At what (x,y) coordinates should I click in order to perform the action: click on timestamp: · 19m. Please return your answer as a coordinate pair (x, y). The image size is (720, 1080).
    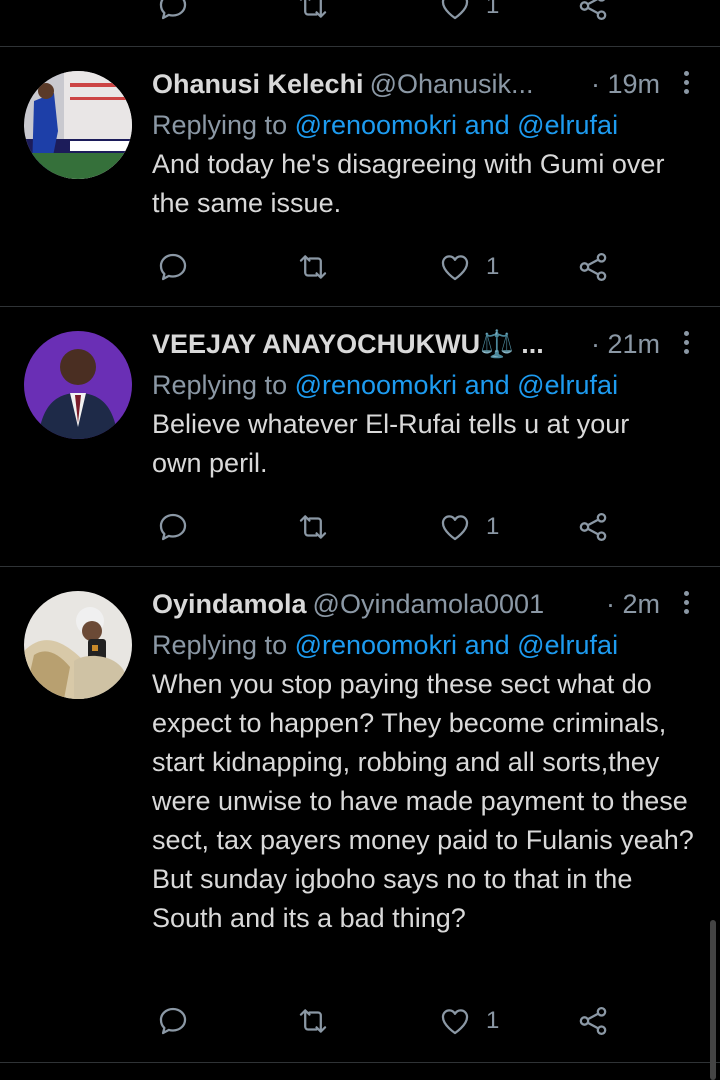
    Looking at the image, I should click on (625, 84).